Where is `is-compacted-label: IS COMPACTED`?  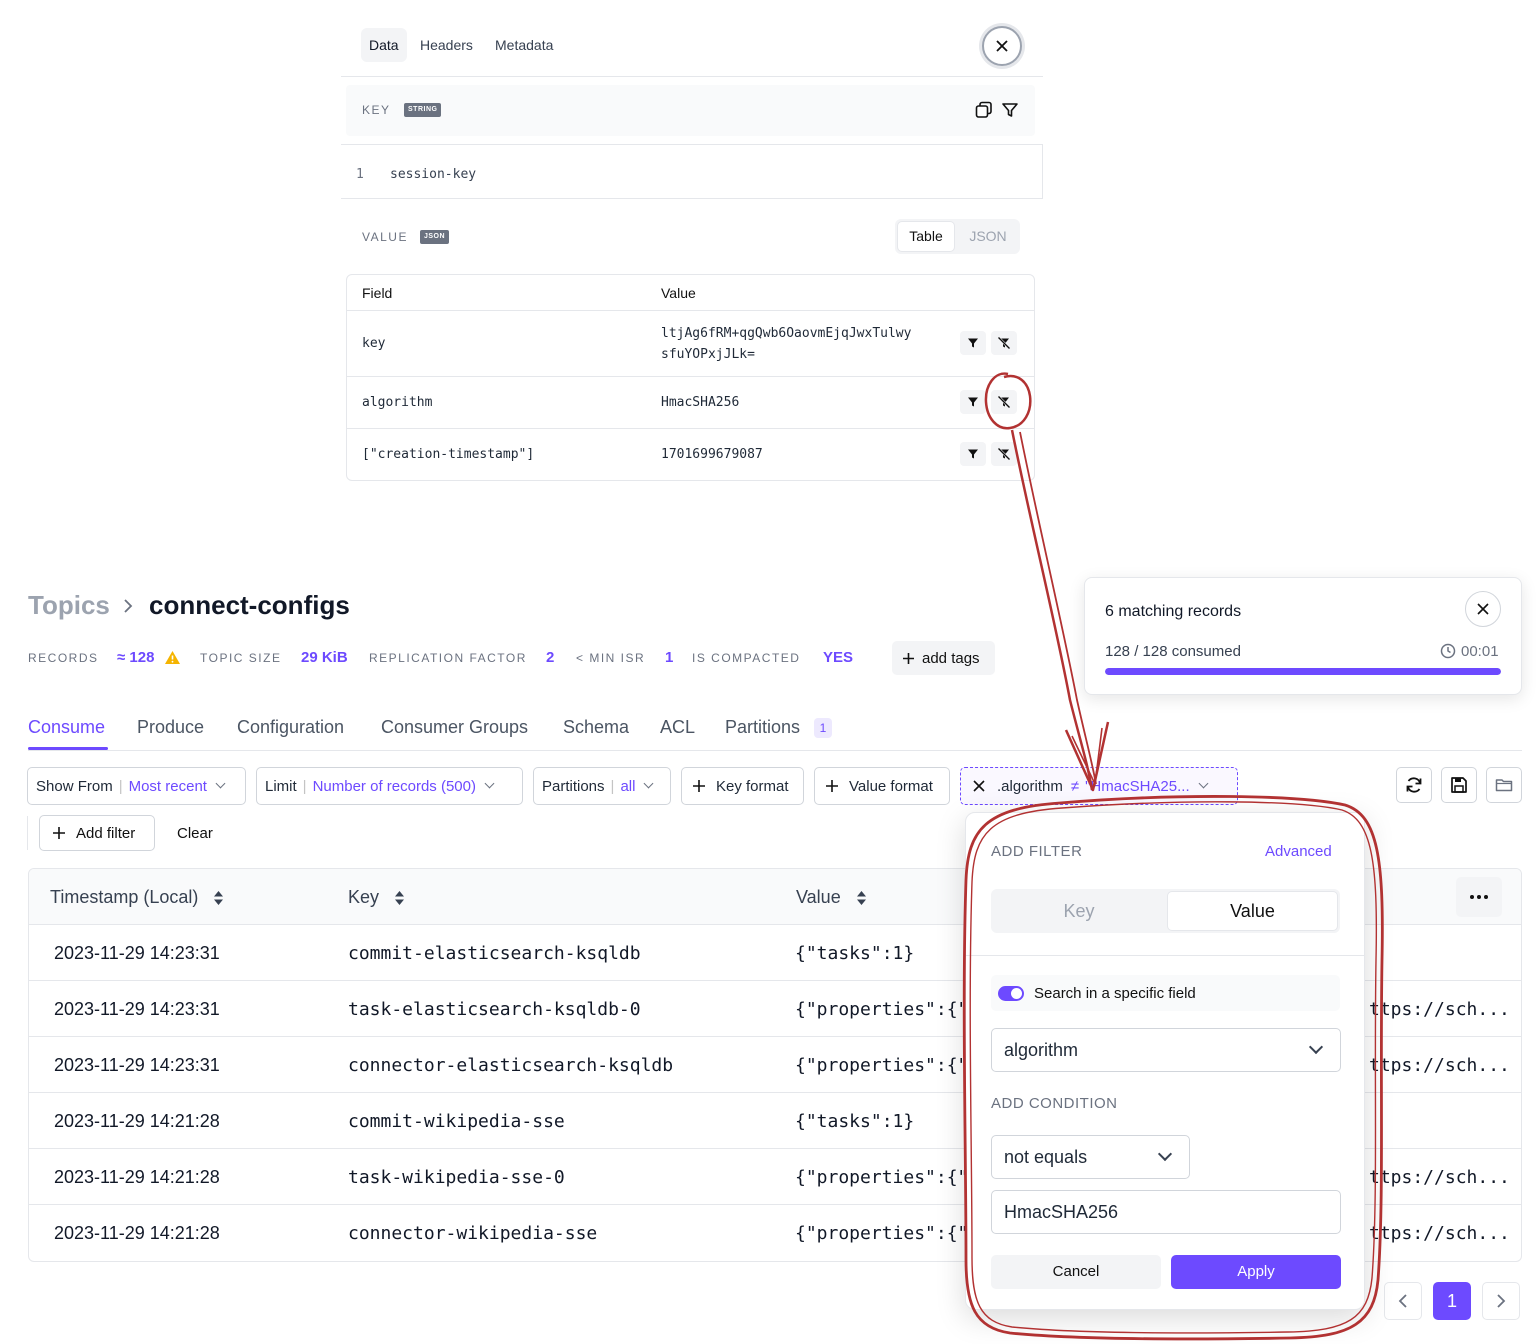
is-compacted-label: IS COMPACTED is located at coordinates (746, 658).